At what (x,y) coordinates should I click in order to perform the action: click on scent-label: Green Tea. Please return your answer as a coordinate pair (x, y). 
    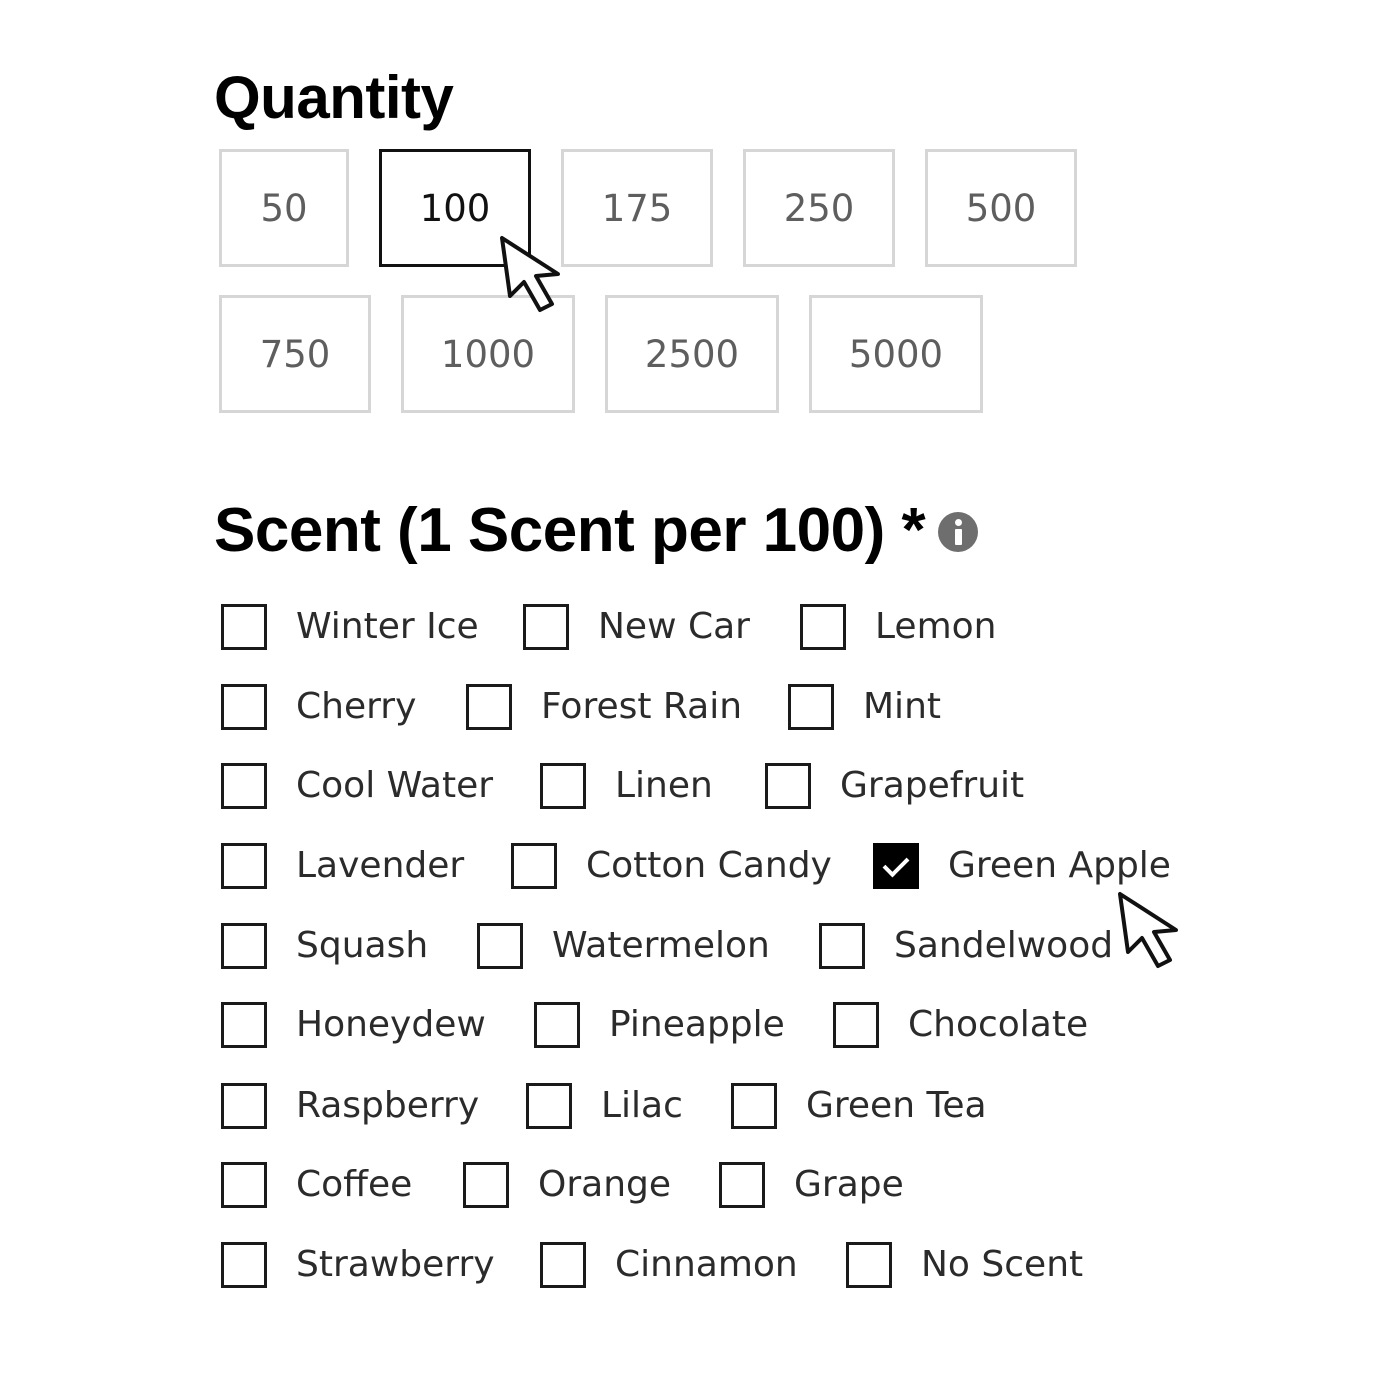
    Looking at the image, I should click on (896, 1105).